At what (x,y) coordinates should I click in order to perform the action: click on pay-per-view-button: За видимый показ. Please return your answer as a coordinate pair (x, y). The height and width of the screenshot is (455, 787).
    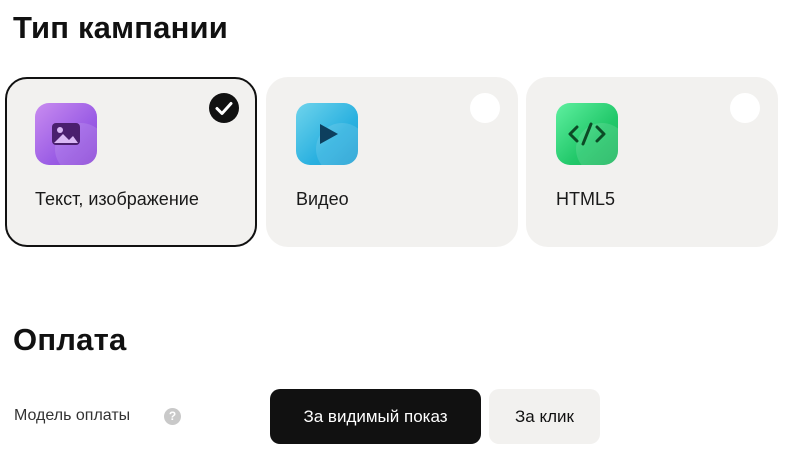
    Looking at the image, I should click on (375, 416).